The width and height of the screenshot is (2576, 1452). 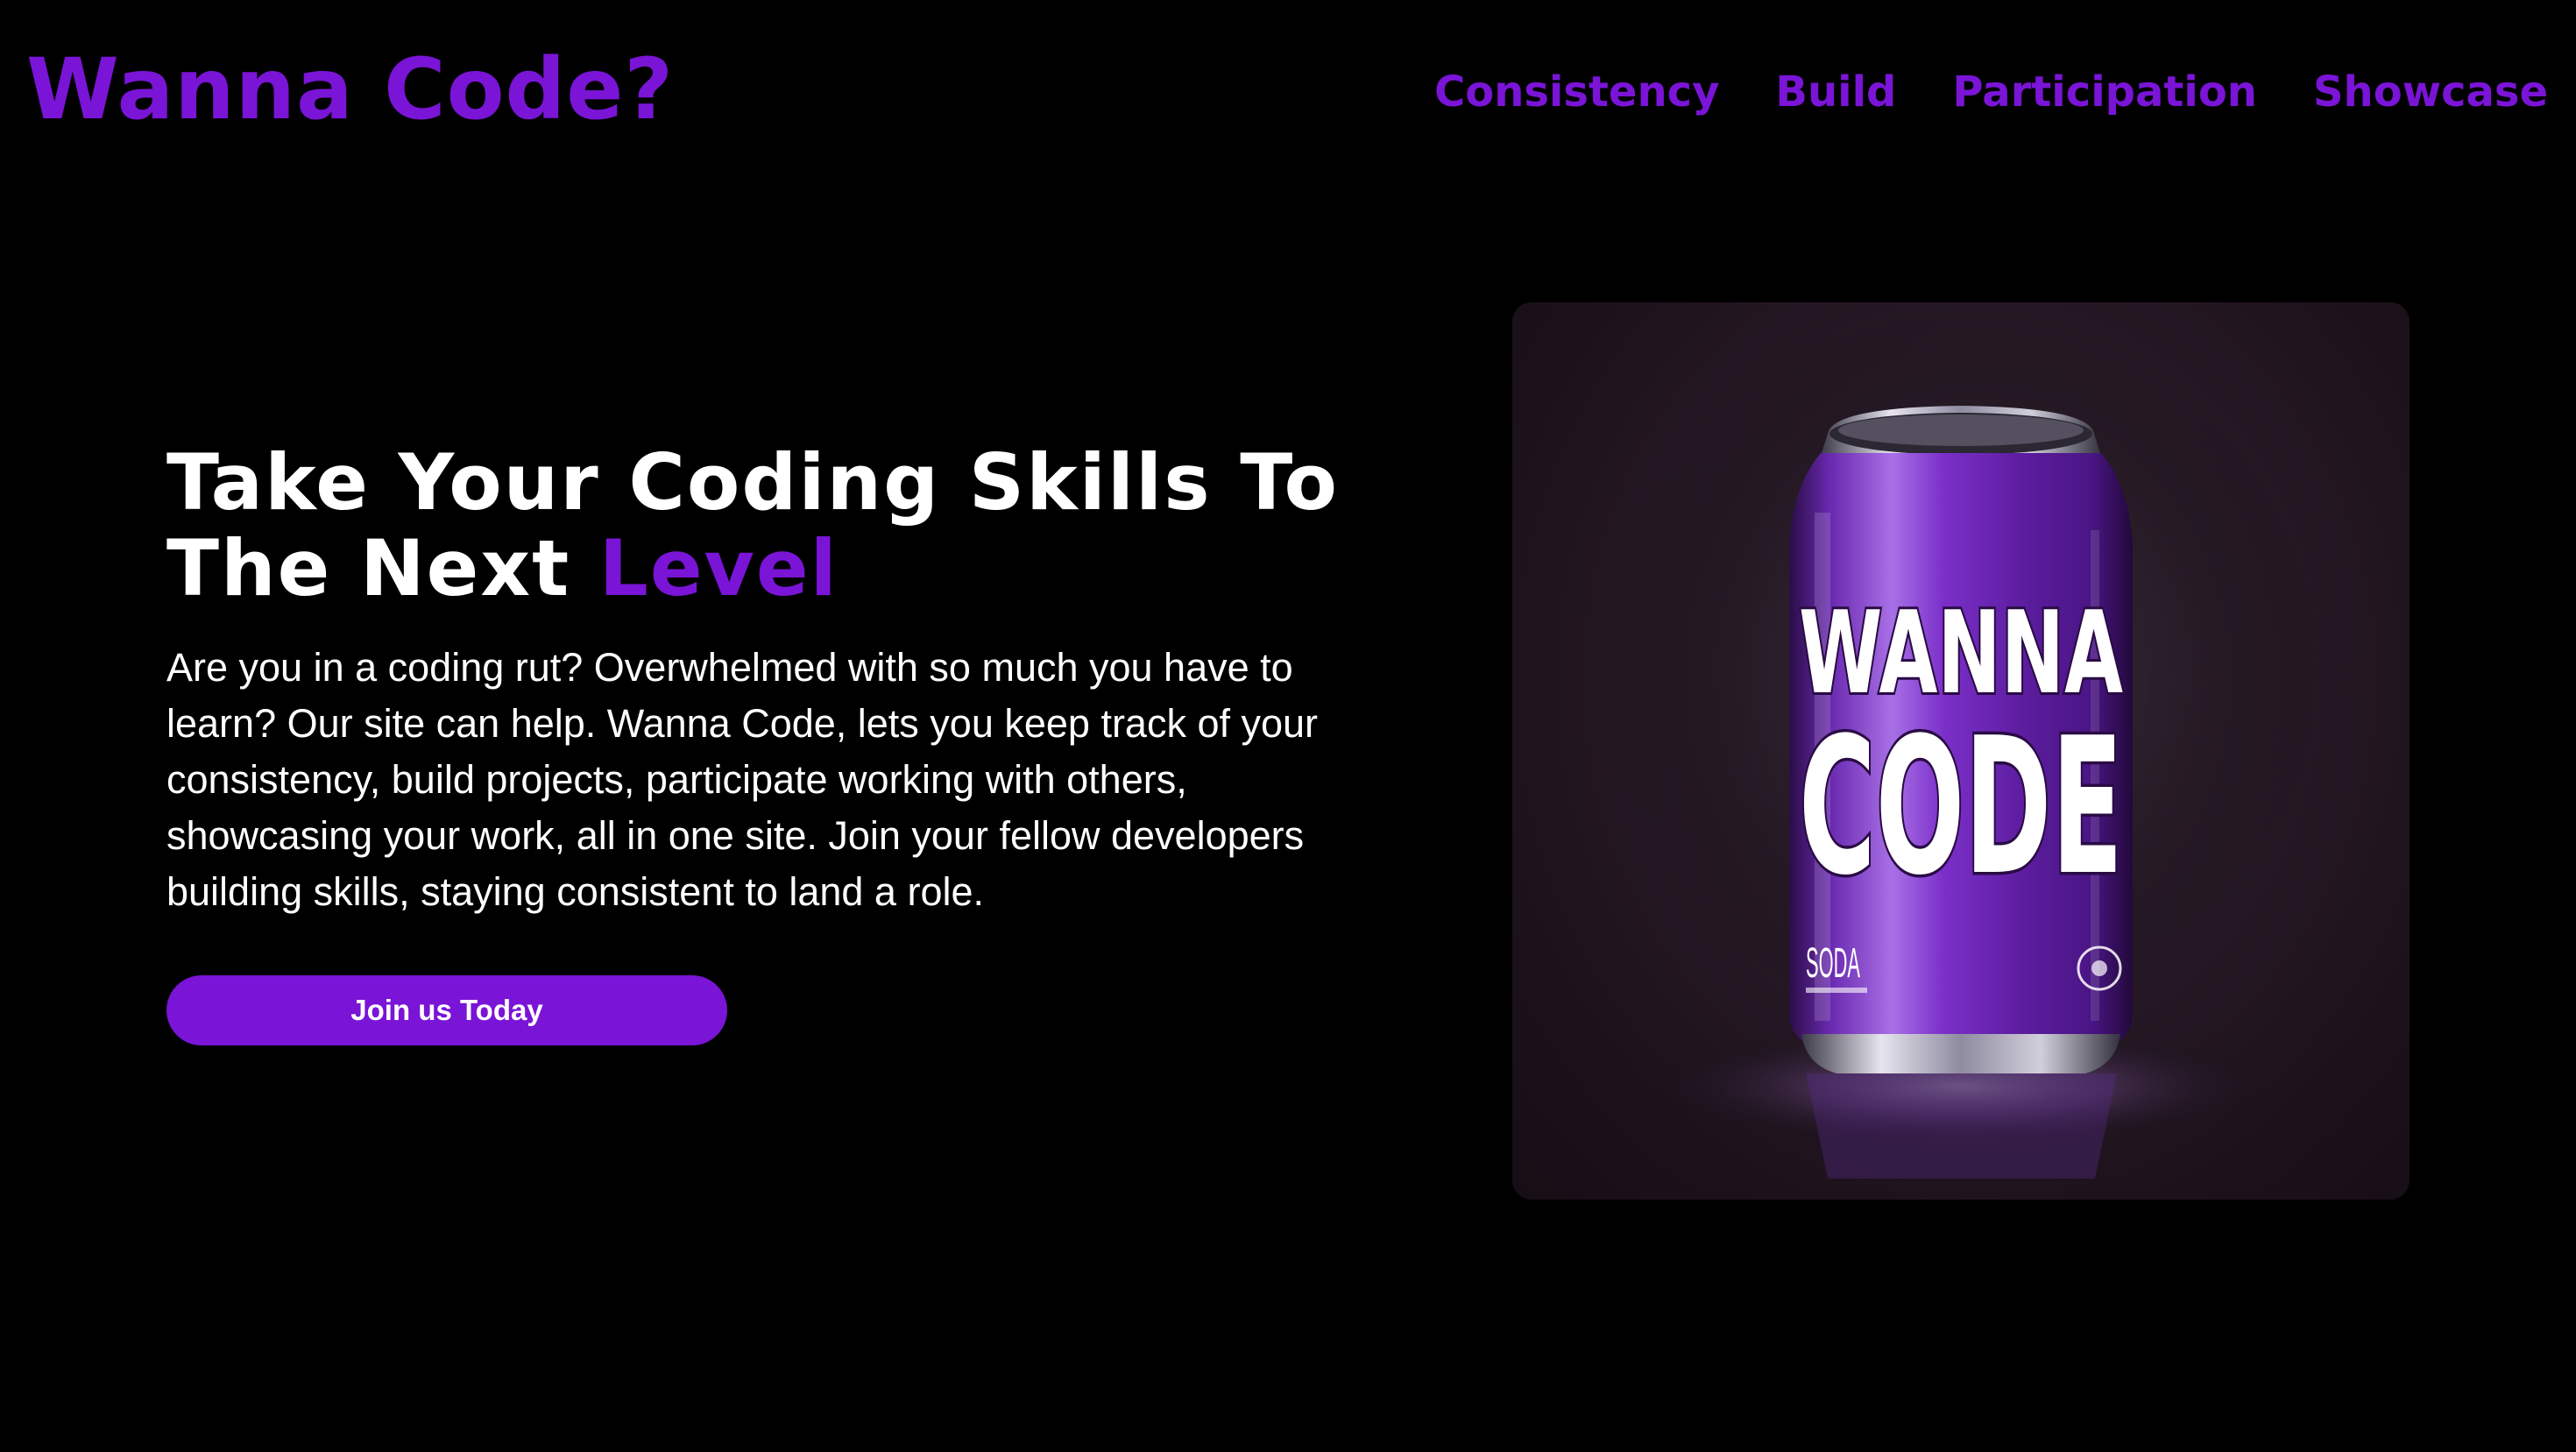 I want to click on hero-title-line1: Take Your Coding Skills To, so click(x=753, y=482).